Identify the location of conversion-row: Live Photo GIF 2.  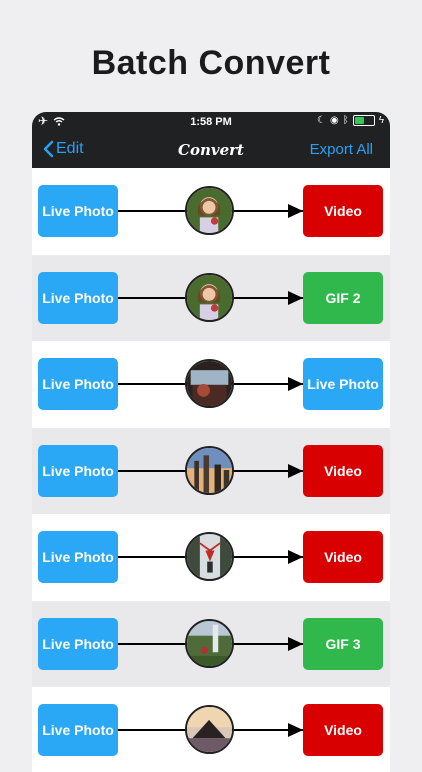
(211, 297).